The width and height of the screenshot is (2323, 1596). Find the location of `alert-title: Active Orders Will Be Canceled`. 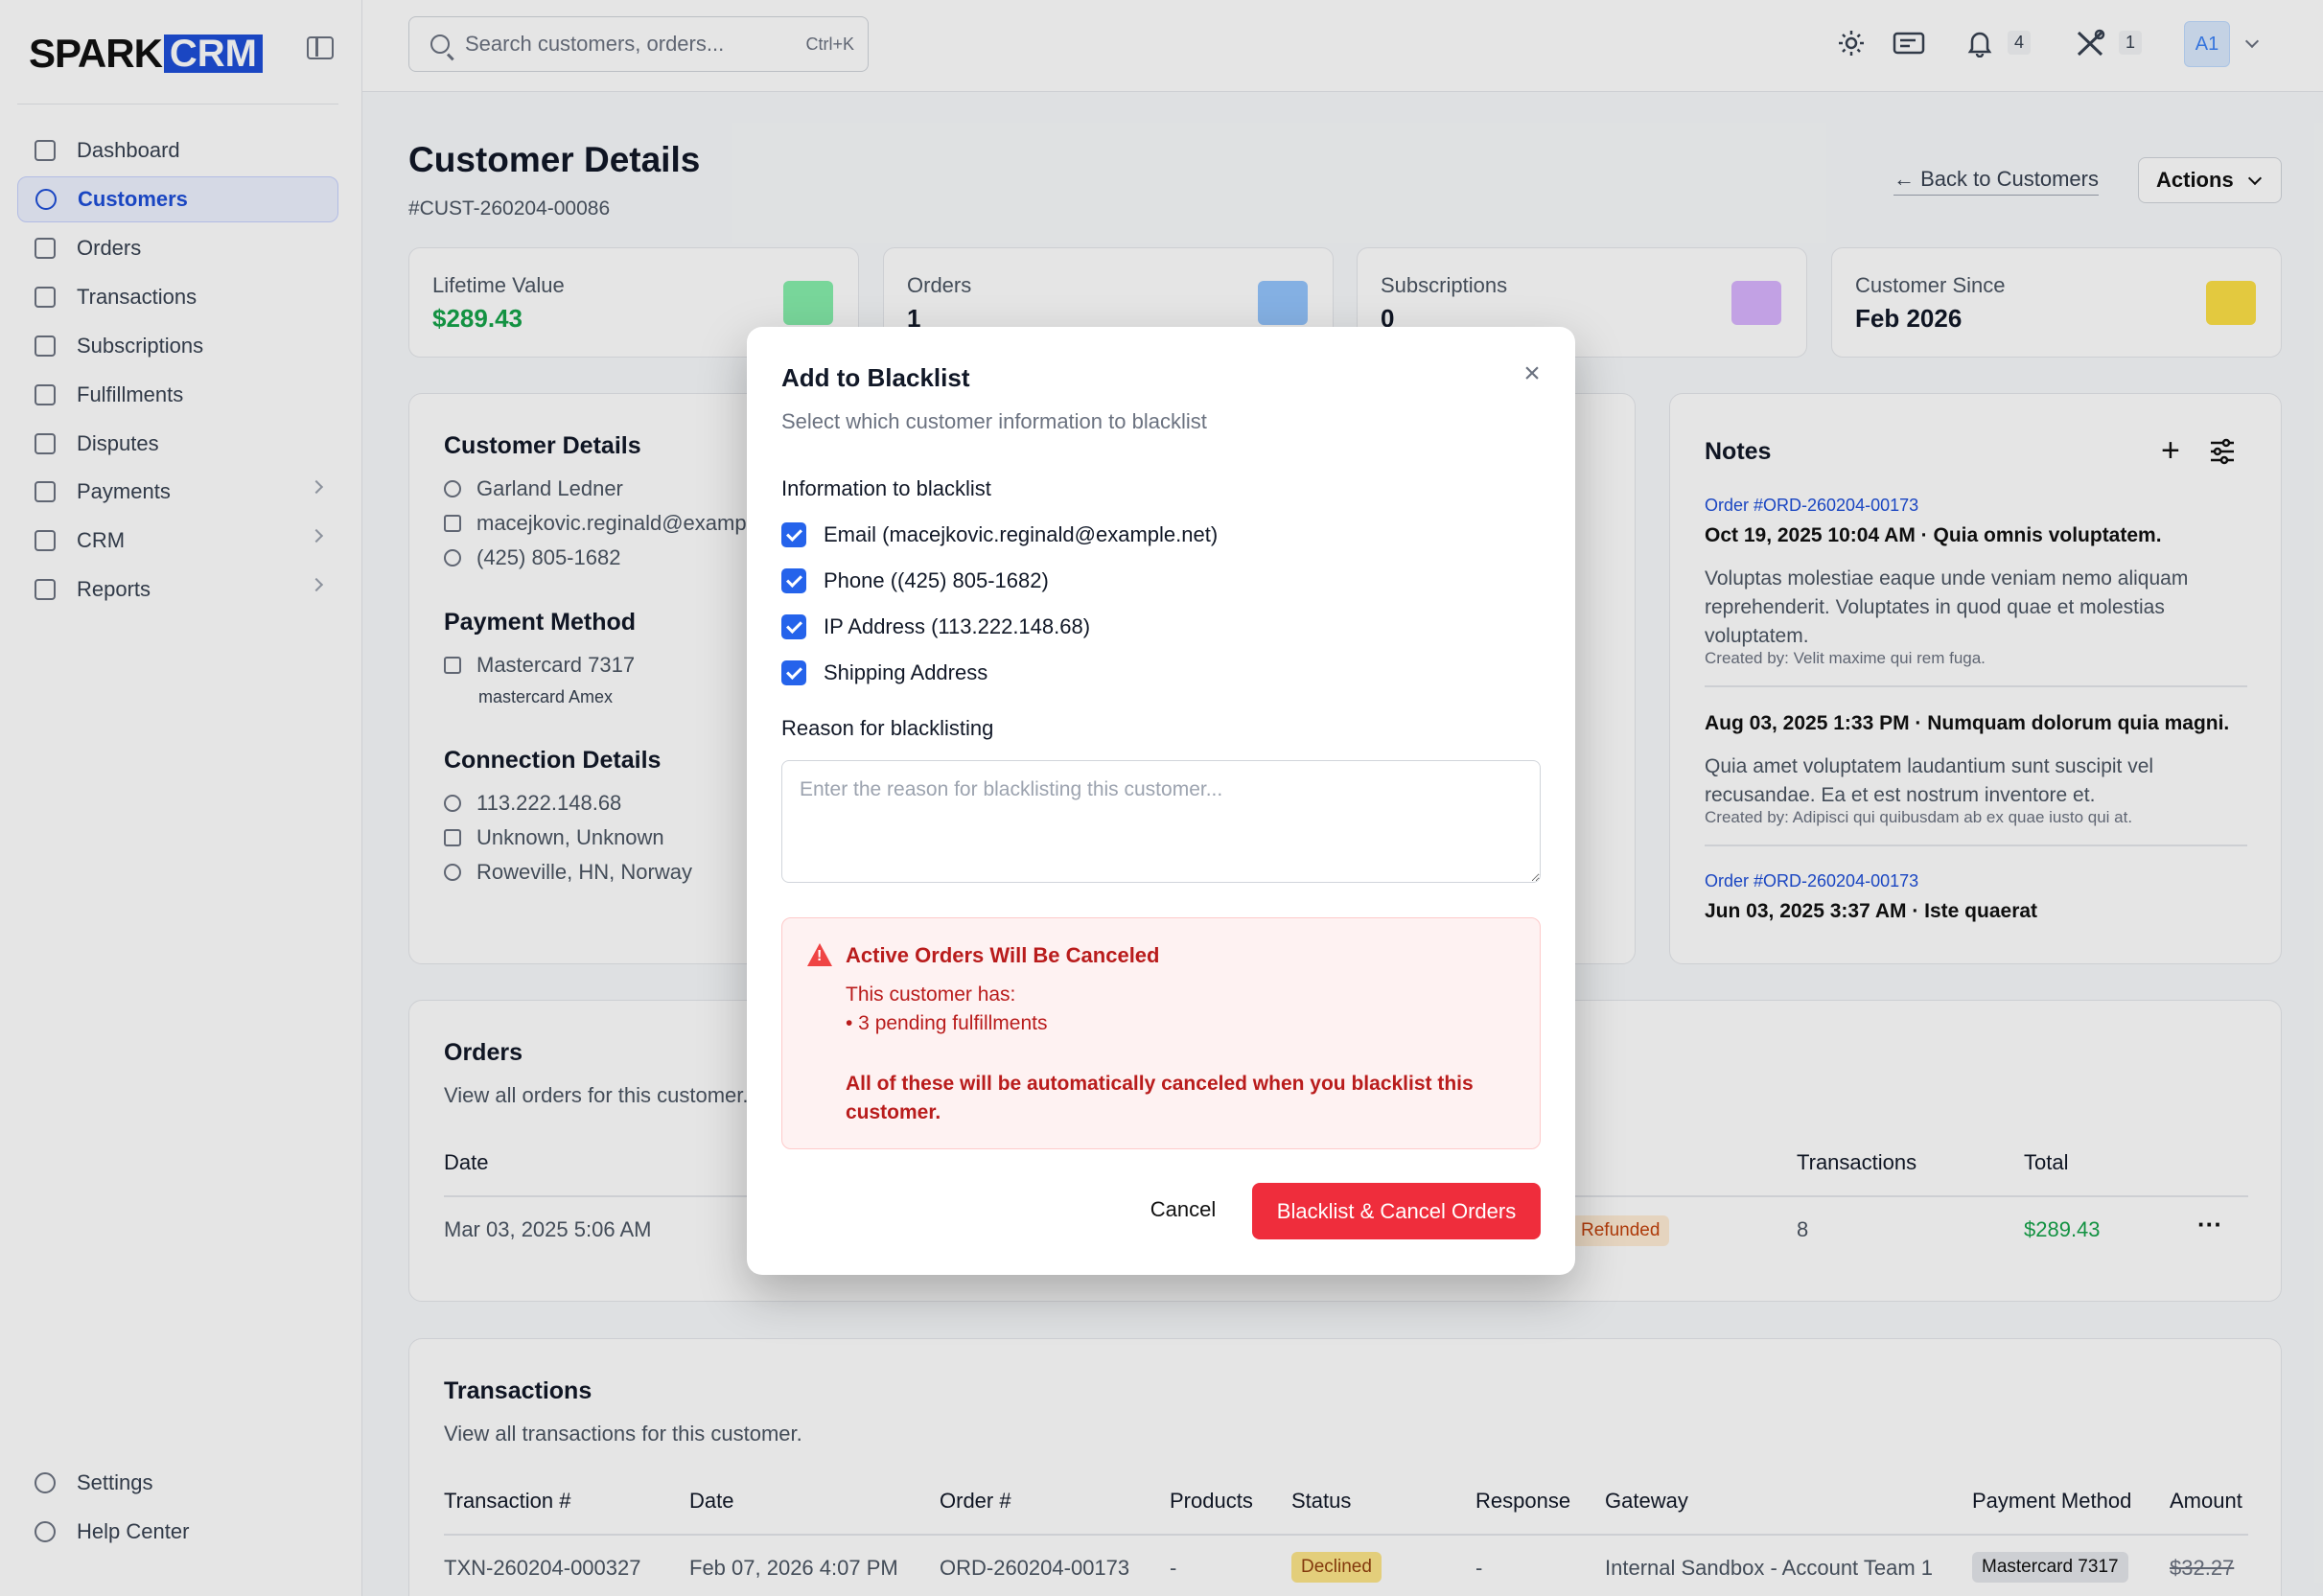

alert-title: Active Orders Will Be Canceled is located at coordinates (1003, 955).